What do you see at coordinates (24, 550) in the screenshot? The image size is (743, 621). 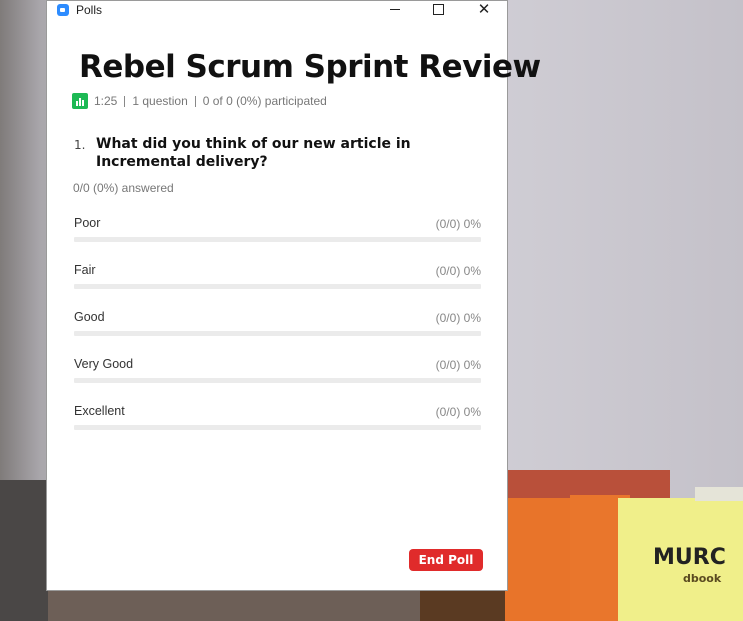 I see `shadow` at bounding box center [24, 550].